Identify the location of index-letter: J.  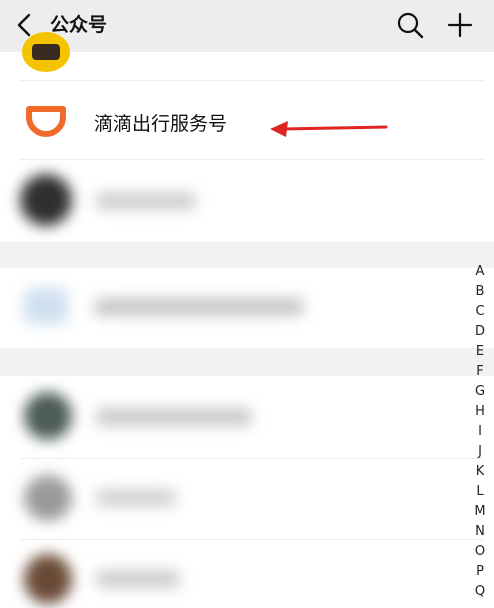
(480, 452).